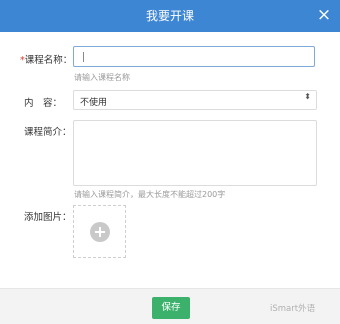 Image resolution: width=340 pixels, height=324 pixels. I want to click on select-arrows-icon: ⬍, so click(307, 96).